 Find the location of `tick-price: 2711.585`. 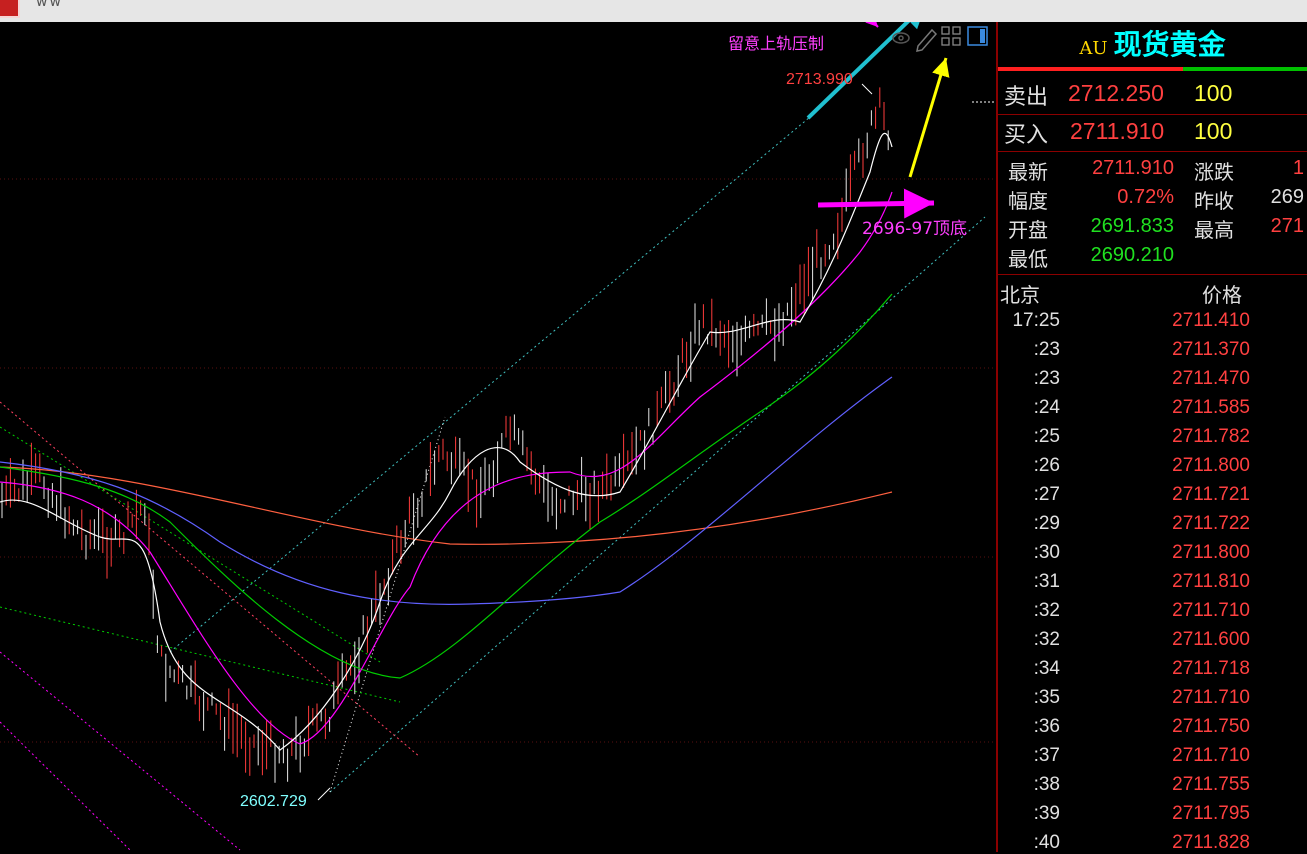

tick-price: 2711.585 is located at coordinates (1211, 407).